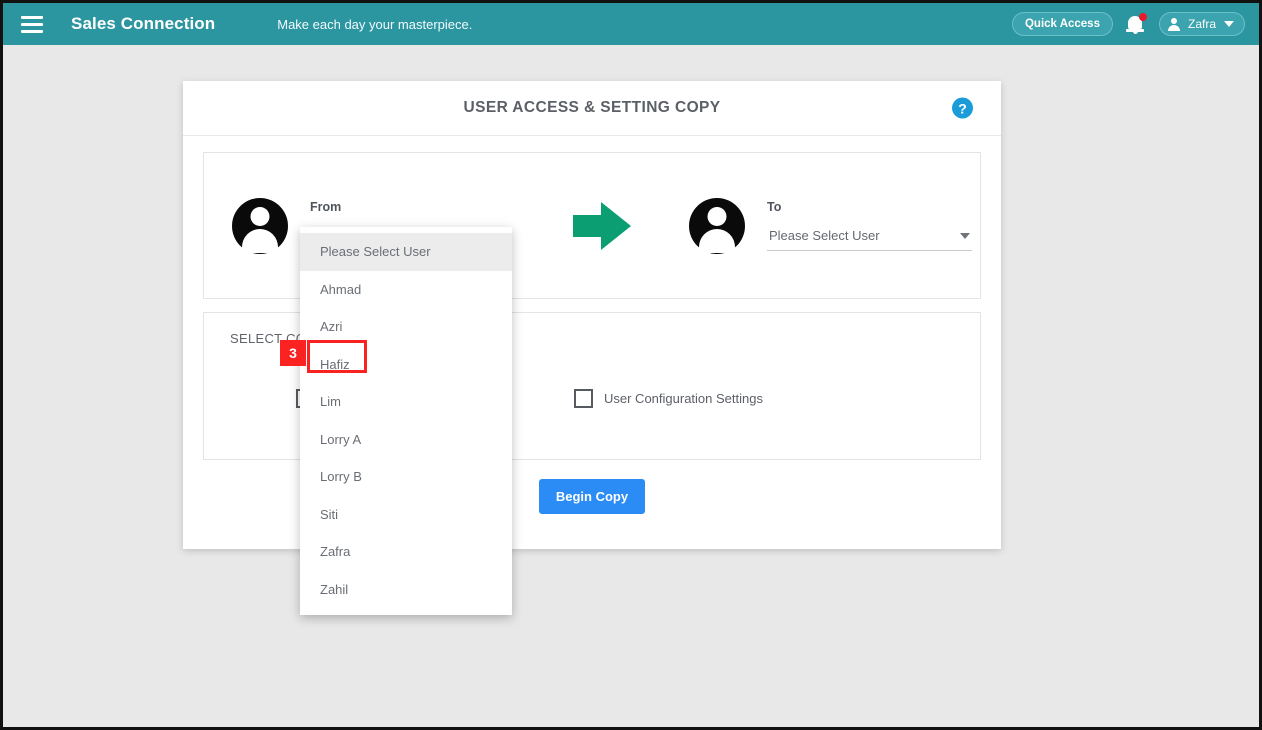 This screenshot has height=730, width=1262. I want to click on app-tagline: Make each day your masterpiece., so click(375, 24).